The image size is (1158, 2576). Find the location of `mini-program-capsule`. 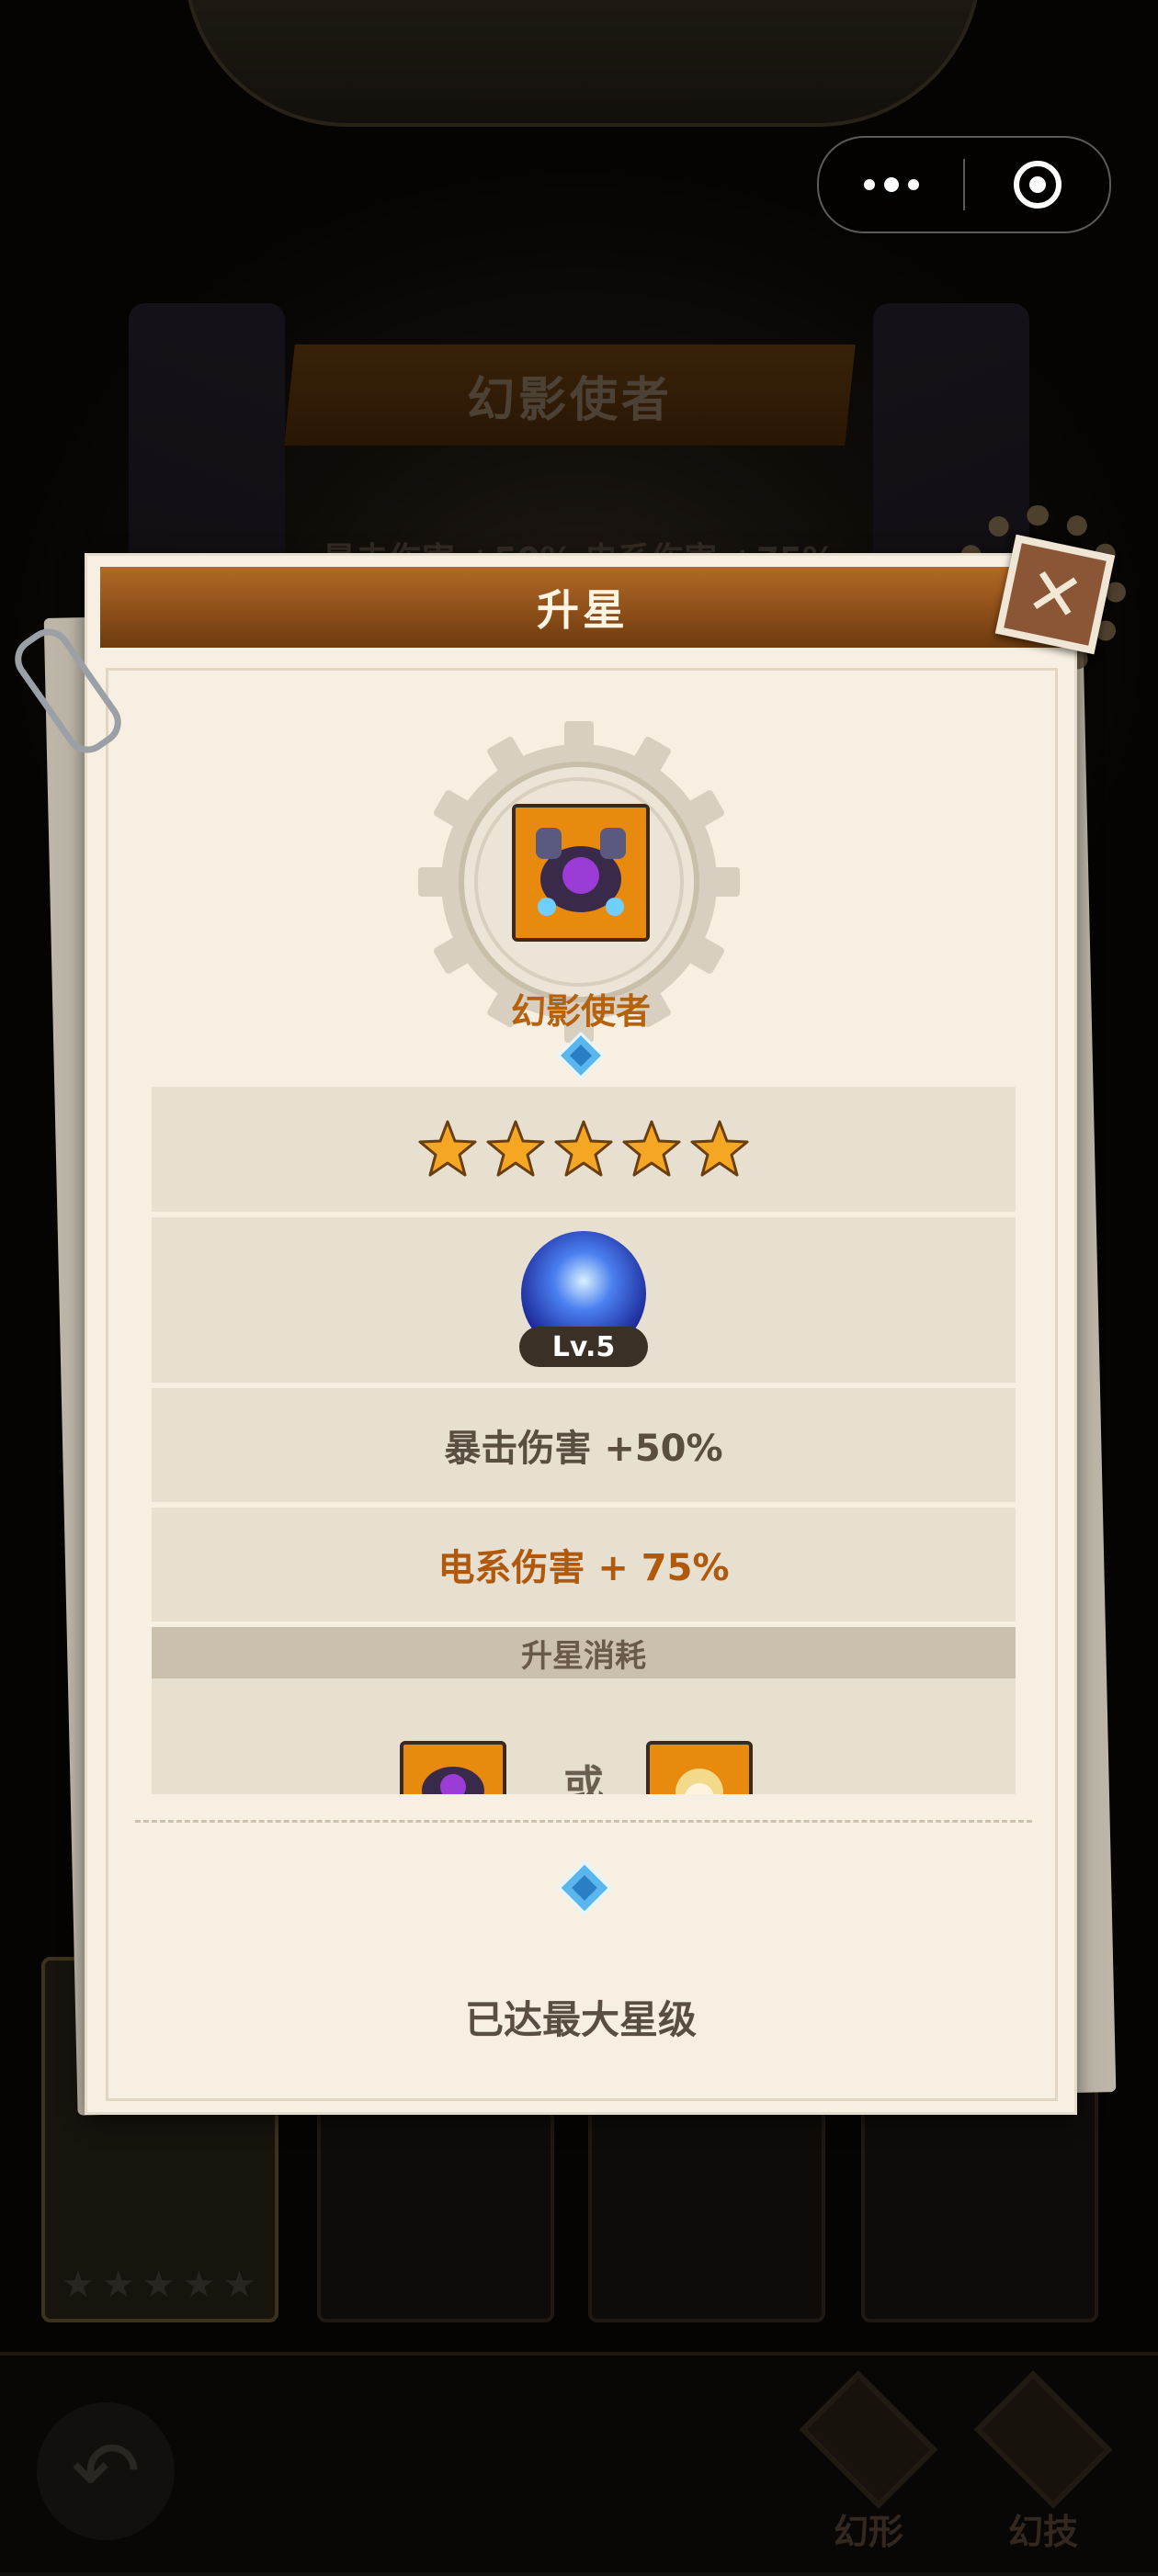

mini-program-capsule is located at coordinates (964, 184).